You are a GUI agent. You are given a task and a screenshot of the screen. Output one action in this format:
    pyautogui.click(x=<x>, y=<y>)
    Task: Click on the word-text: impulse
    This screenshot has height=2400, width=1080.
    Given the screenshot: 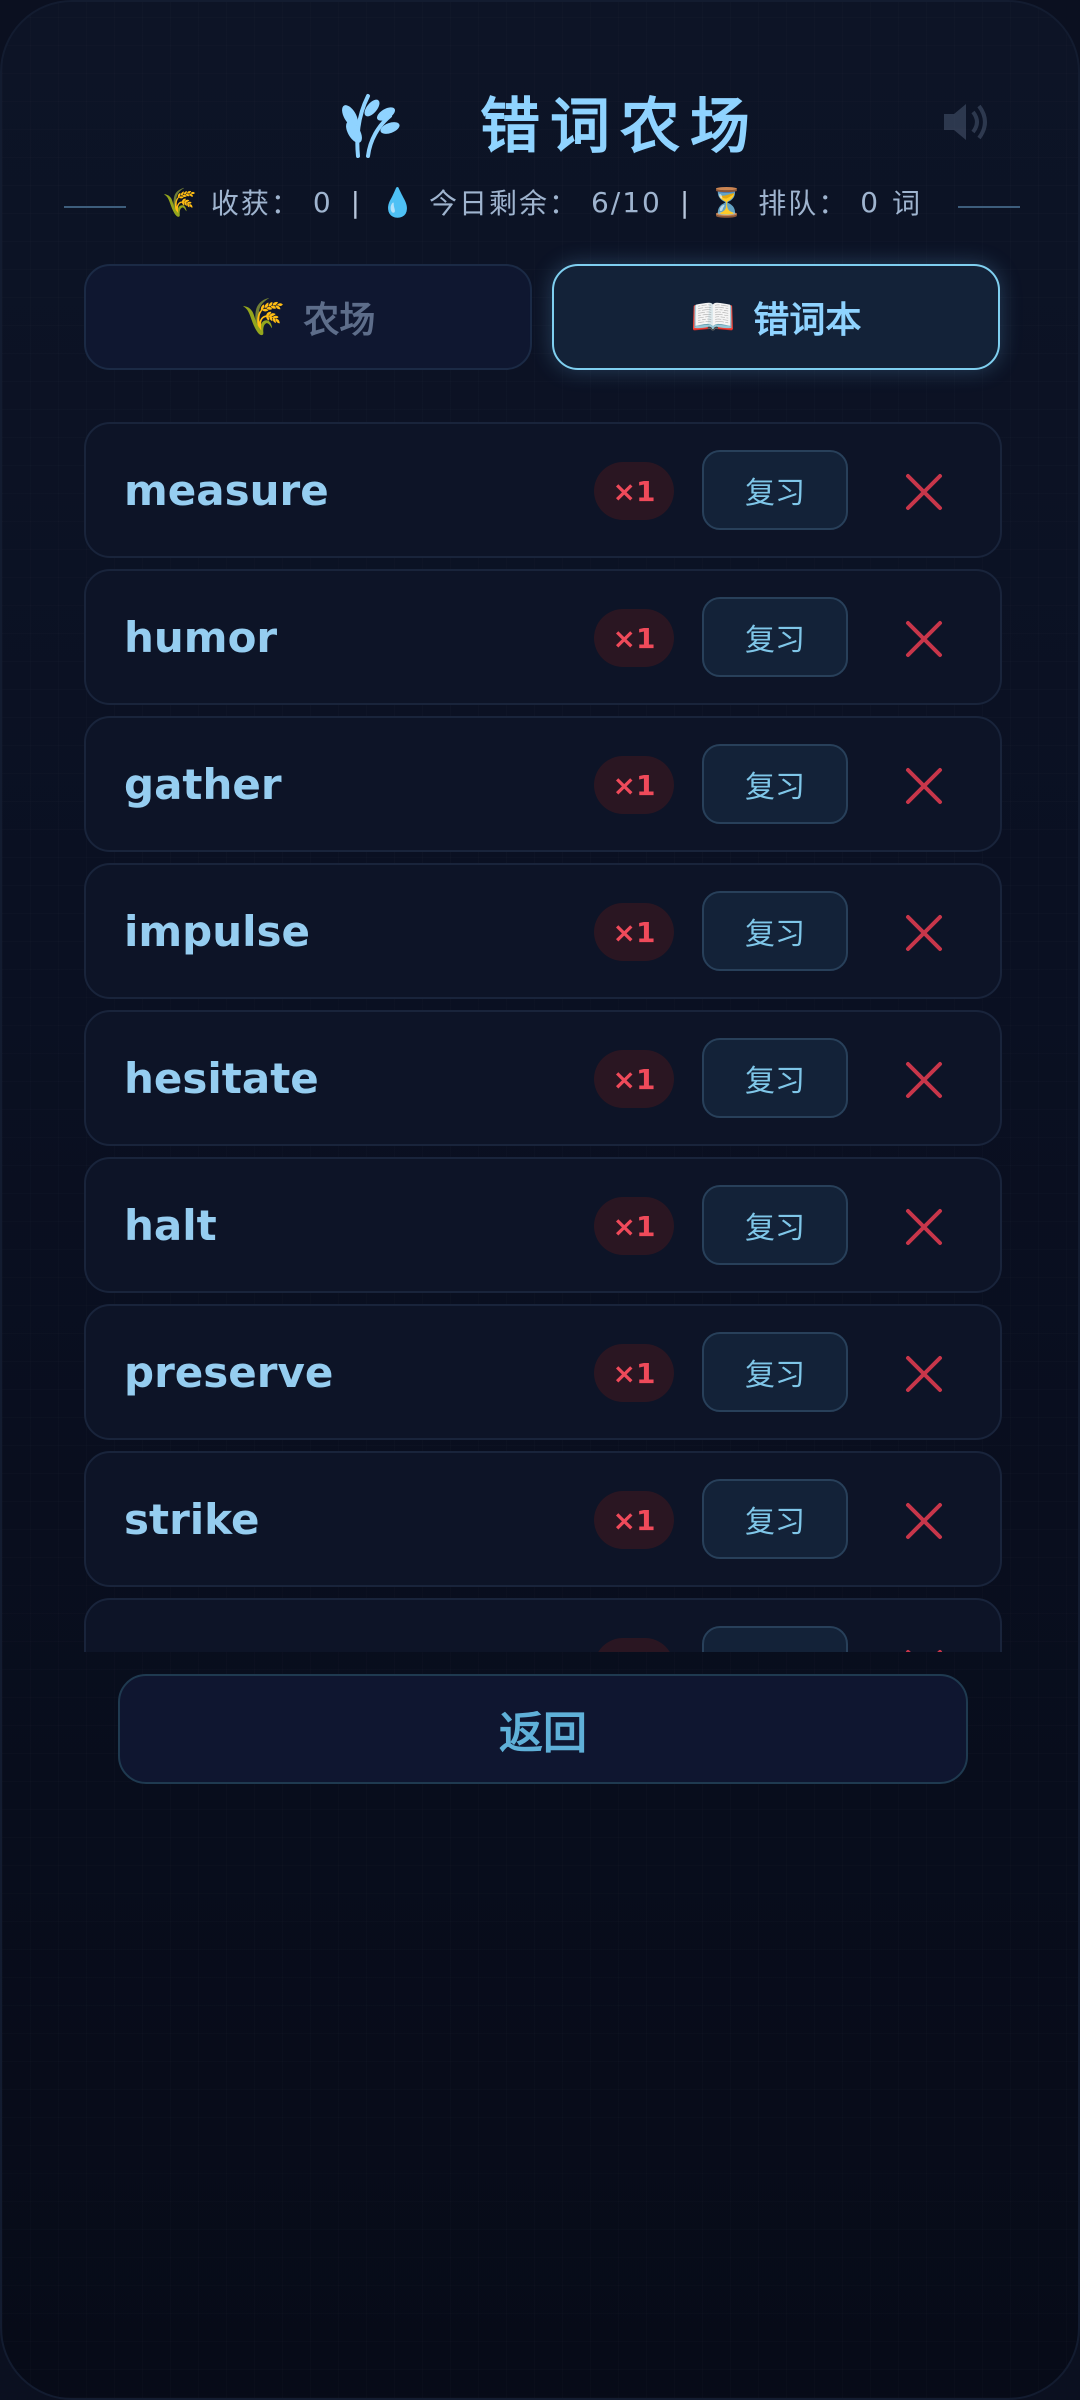 What is the action you would take?
    pyautogui.click(x=217, y=931)
    